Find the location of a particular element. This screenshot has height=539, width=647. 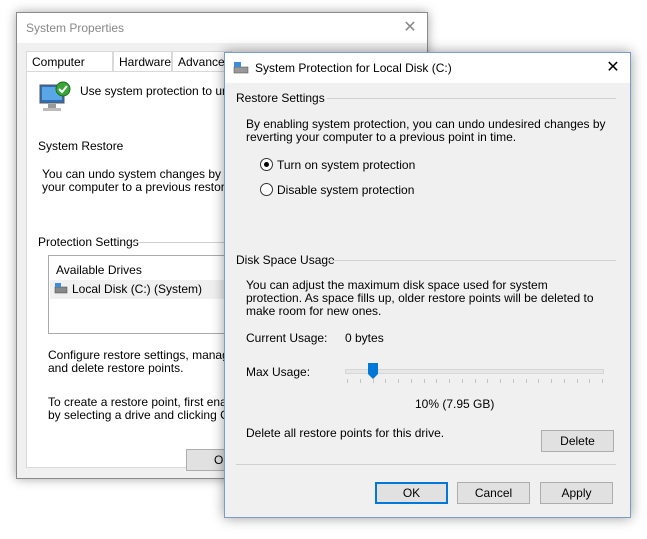

radio-turn-on-label: Turn on system protection is located at coordinates (346, 165).